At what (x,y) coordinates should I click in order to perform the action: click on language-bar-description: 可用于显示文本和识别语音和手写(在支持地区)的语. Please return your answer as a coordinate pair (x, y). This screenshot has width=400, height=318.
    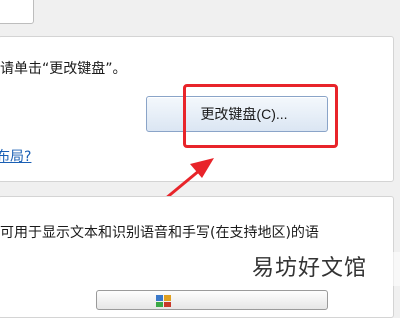
    Looking at the image, I should click on (159, 233).